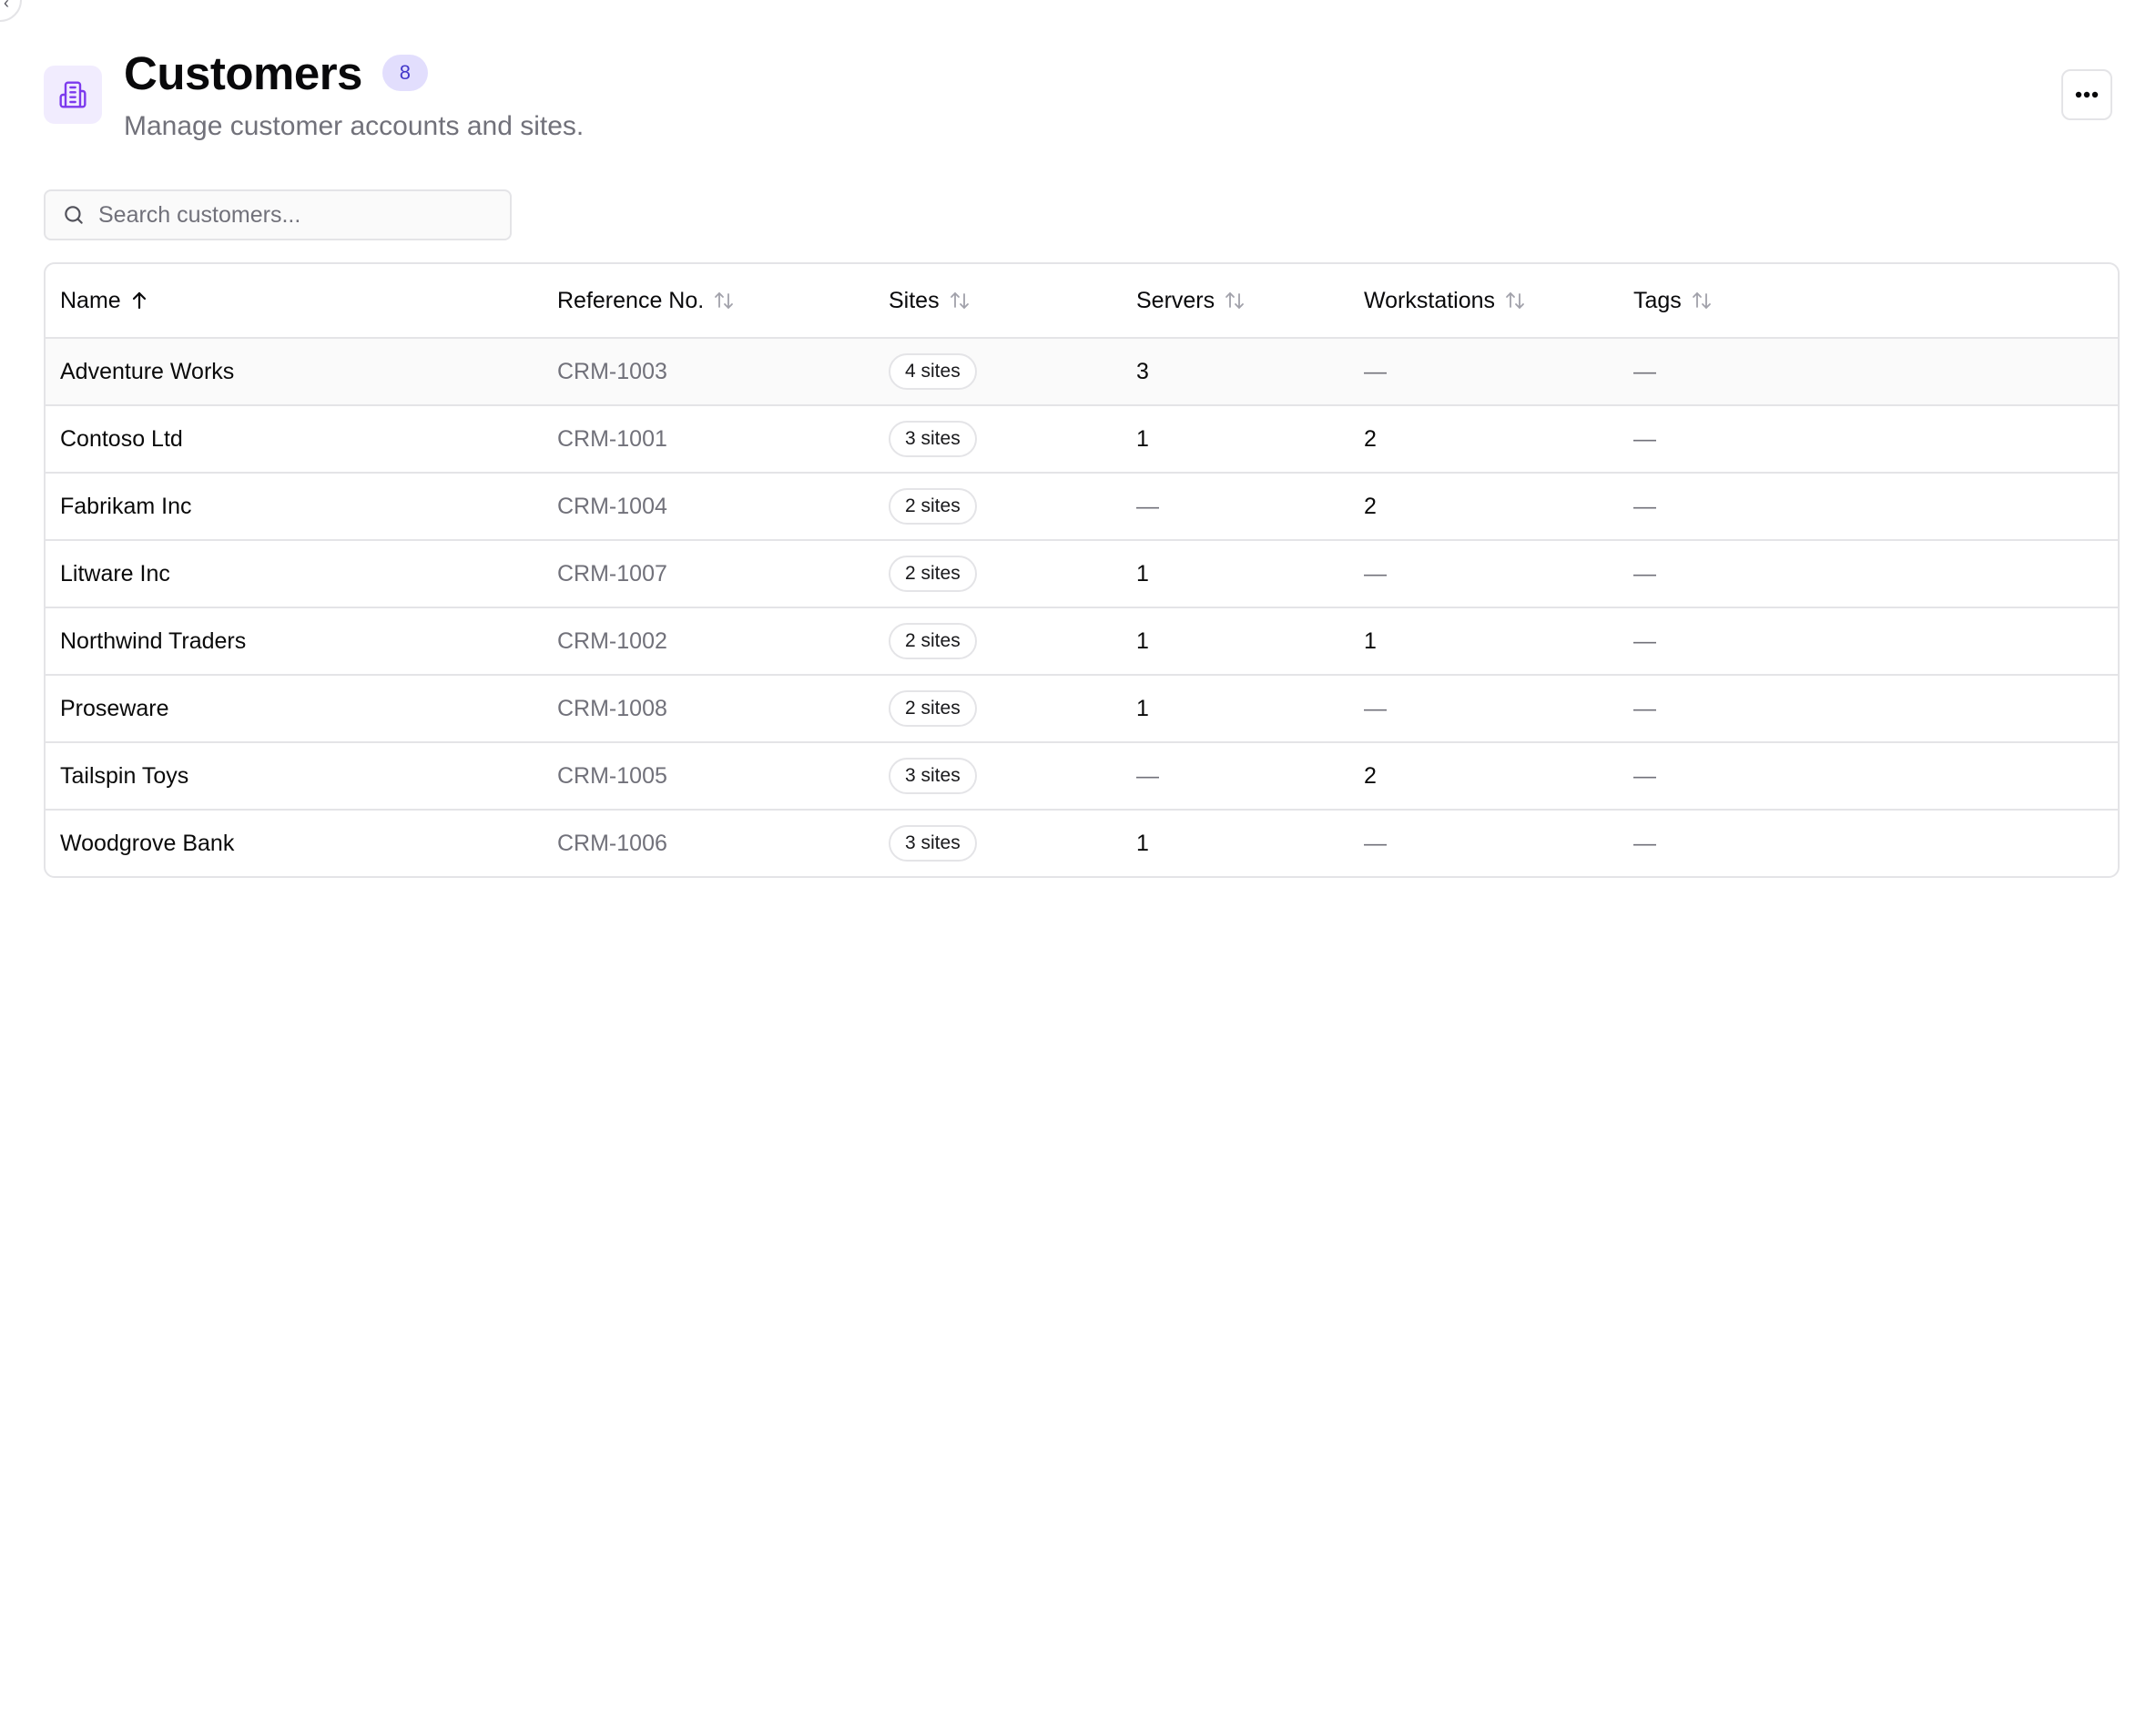 Image resolution: width=2156 pixels, height=1734 pixels. Describe the element at coordinates (74, 215) in the screenshot. I see `search-icon` at that location.